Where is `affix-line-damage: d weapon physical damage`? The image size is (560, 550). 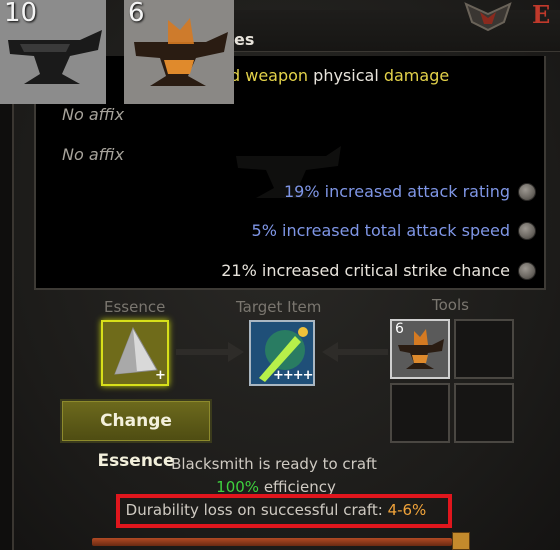
affix-line-damage: d weapon physical damage is located at coordinates (340, 75).